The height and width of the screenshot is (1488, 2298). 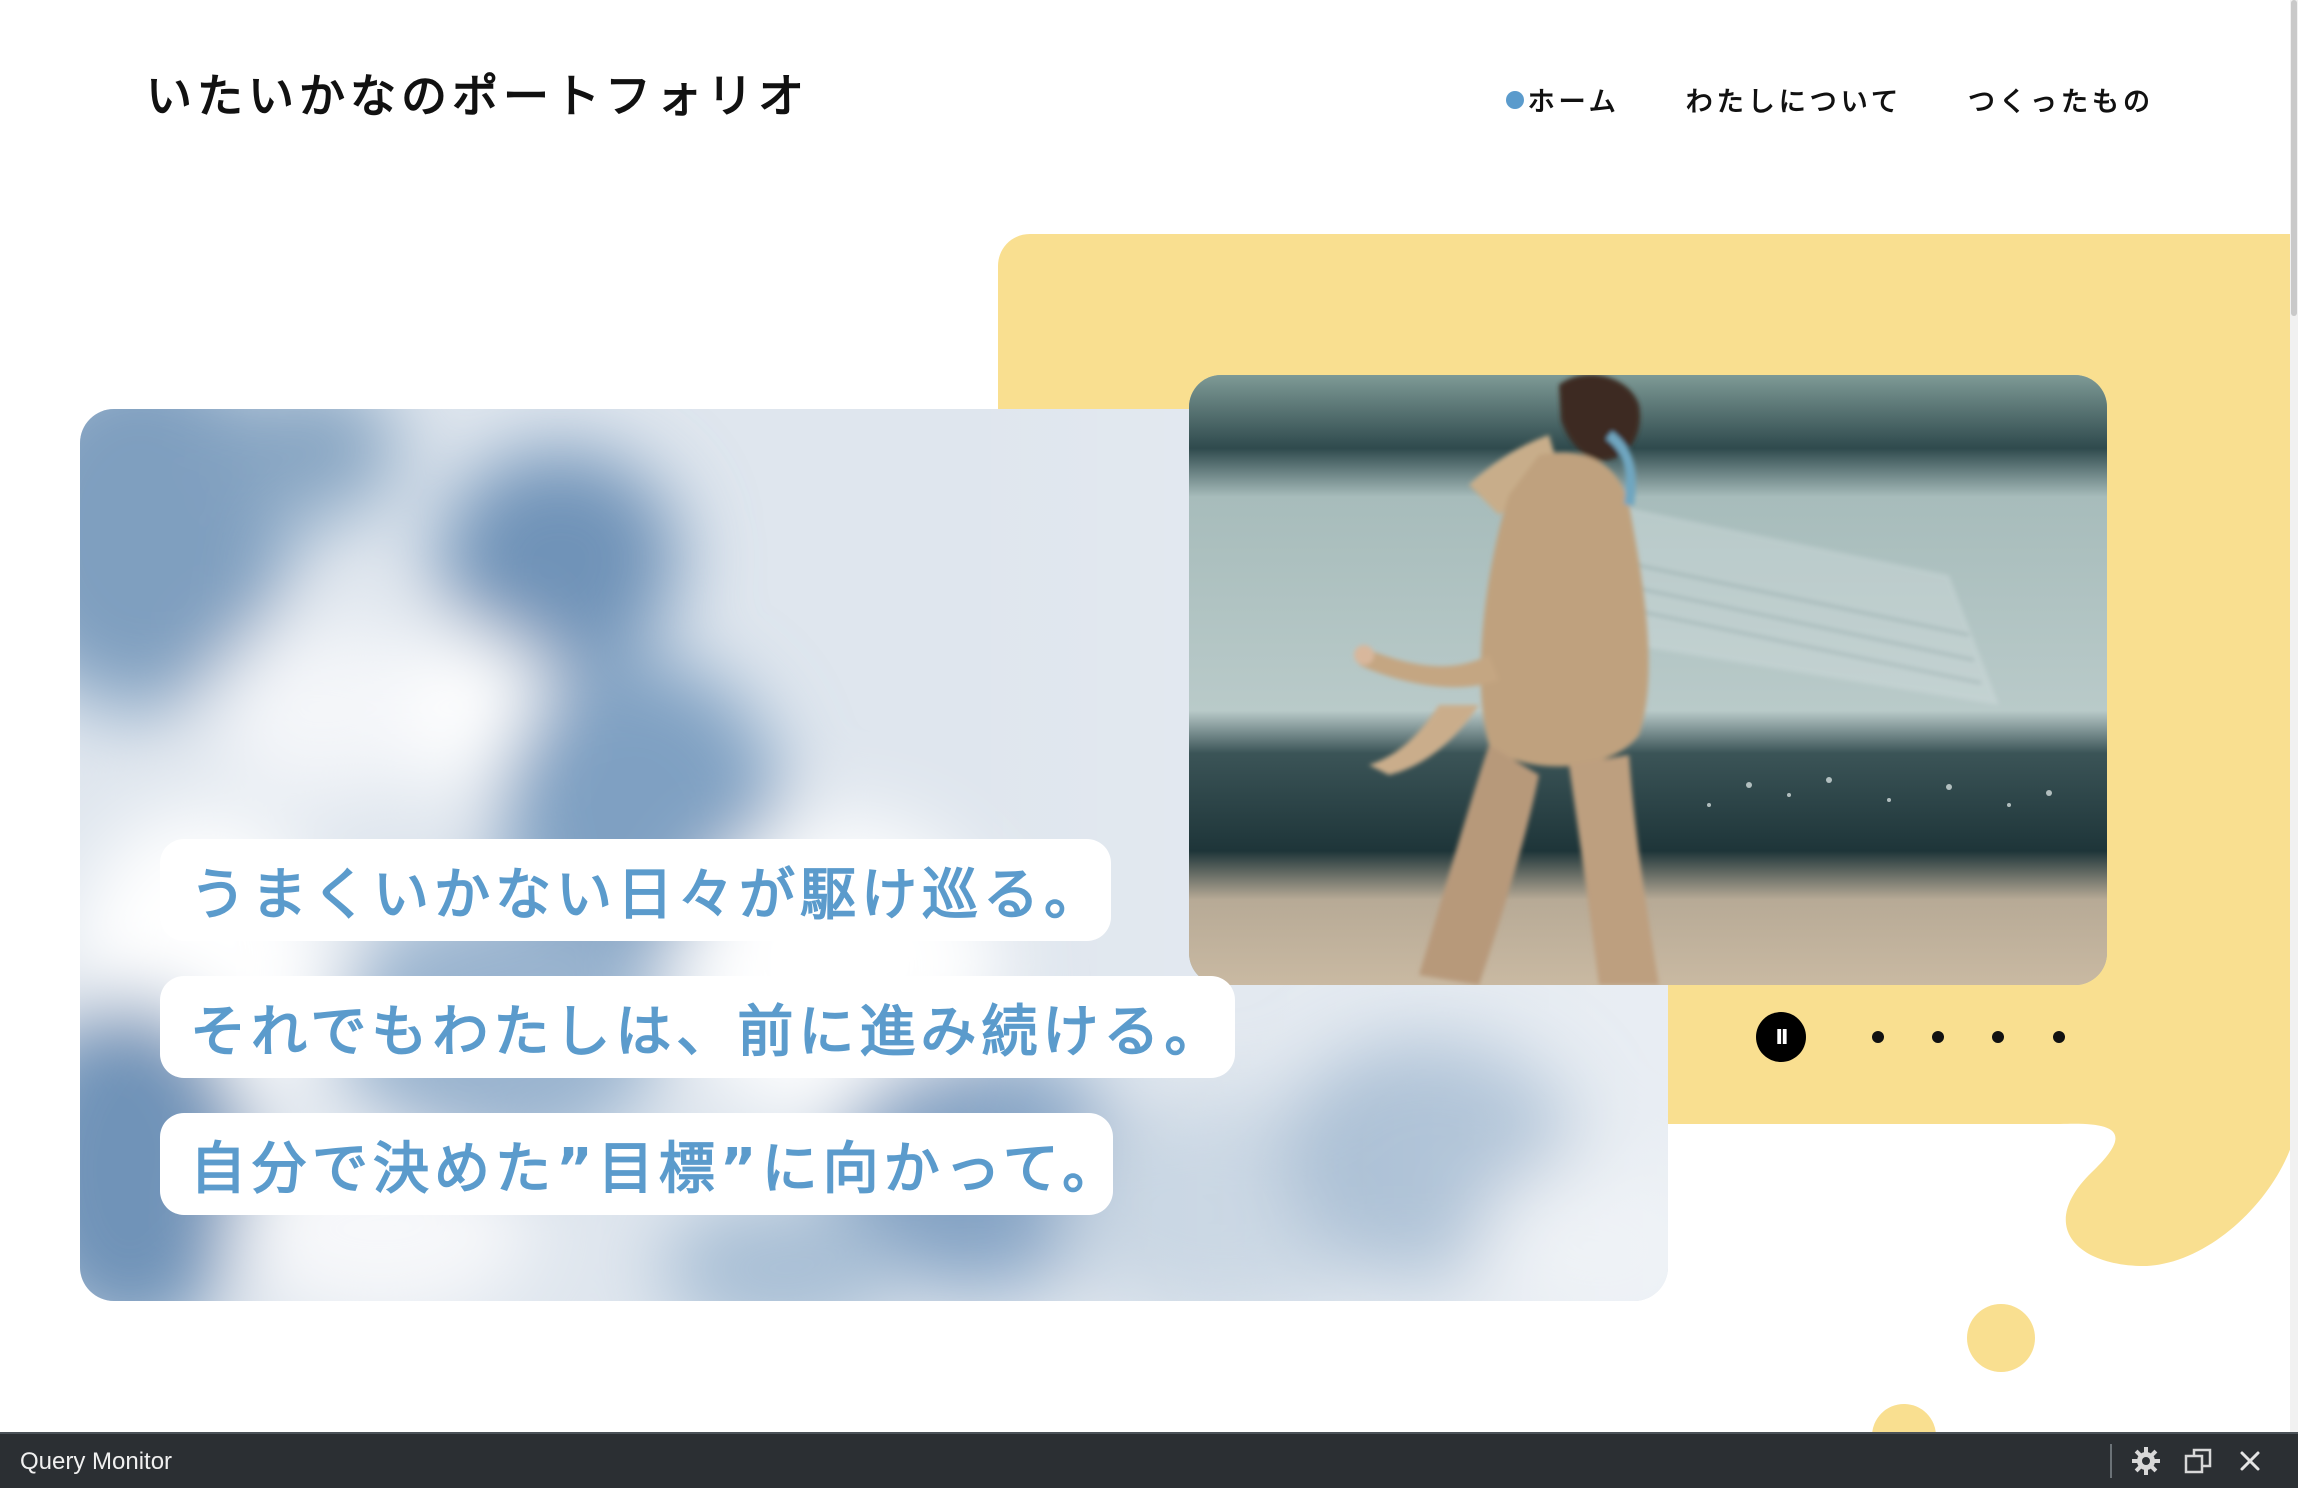 What do you see at coordinates (697, 1027) in the screenshot?
I see `hero-catch-line-2: それでもわたしは、前に進み続ける。` at bounding box center [697, 1027].